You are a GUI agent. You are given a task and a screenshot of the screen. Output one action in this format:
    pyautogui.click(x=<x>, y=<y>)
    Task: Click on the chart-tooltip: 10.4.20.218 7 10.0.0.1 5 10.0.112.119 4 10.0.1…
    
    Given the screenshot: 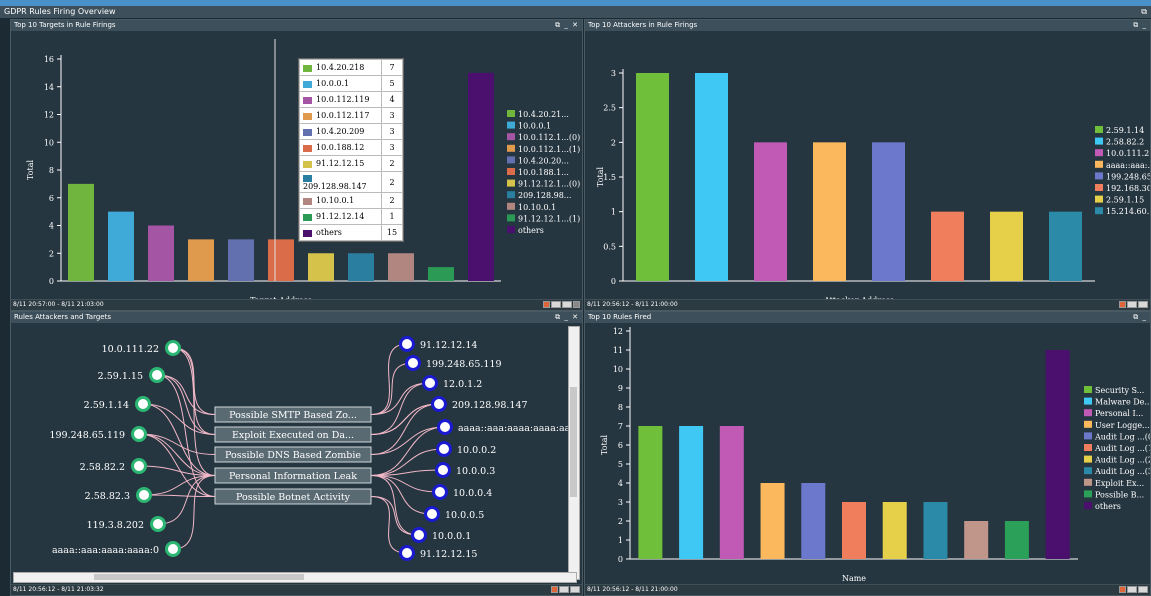 What is the action you would take?
    pyautogui.click(x=351, y=150)
    